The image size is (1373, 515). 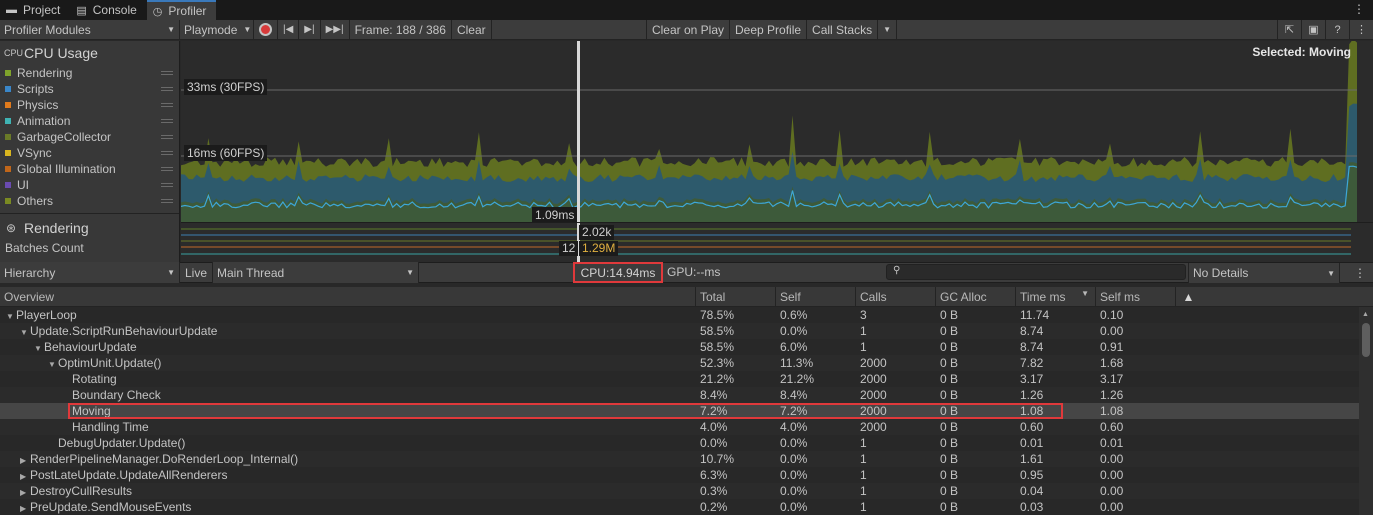 I want to click on scroll-up-icon: ▲, so click(x=1365, y=314).